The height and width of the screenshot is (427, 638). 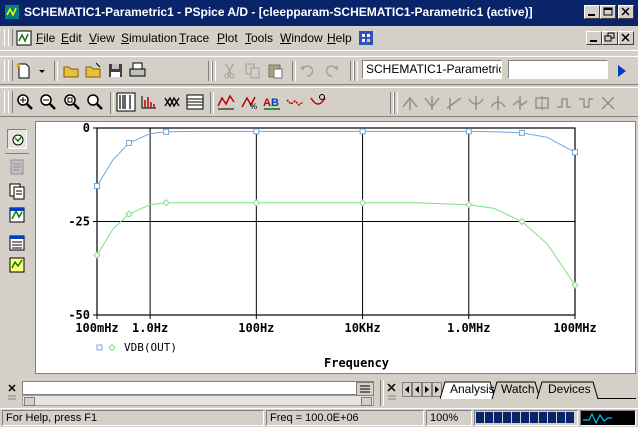 I want to click on mdi-minimize-button, so click(x=594, y=38).